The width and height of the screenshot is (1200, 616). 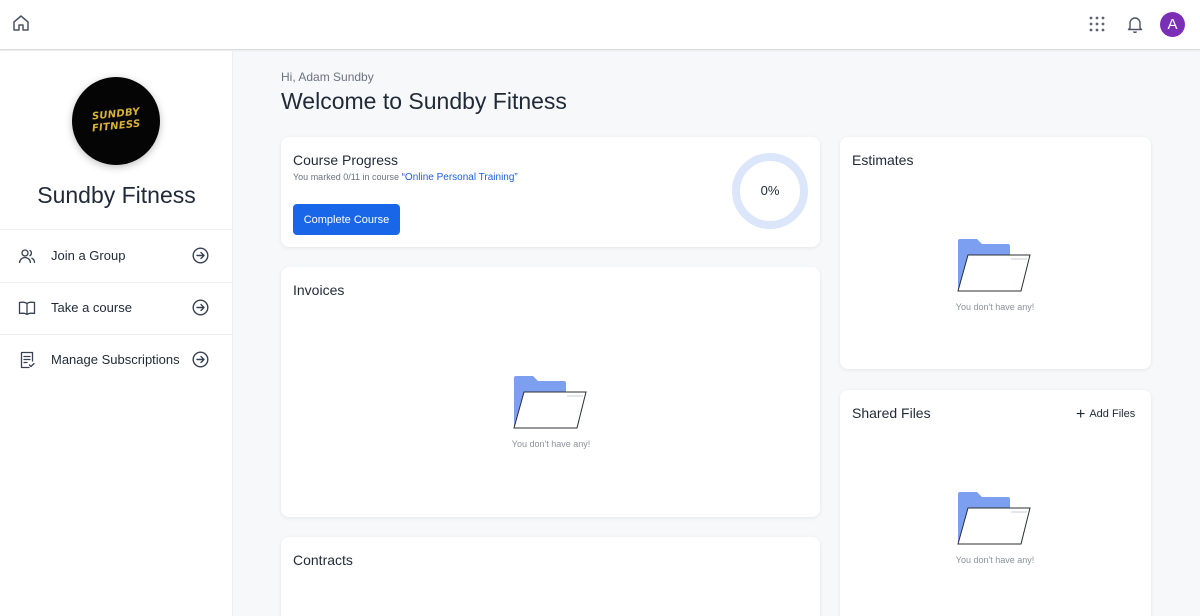 I want to click on complete-course-button: Complete Course, so click(x=346, y=219).